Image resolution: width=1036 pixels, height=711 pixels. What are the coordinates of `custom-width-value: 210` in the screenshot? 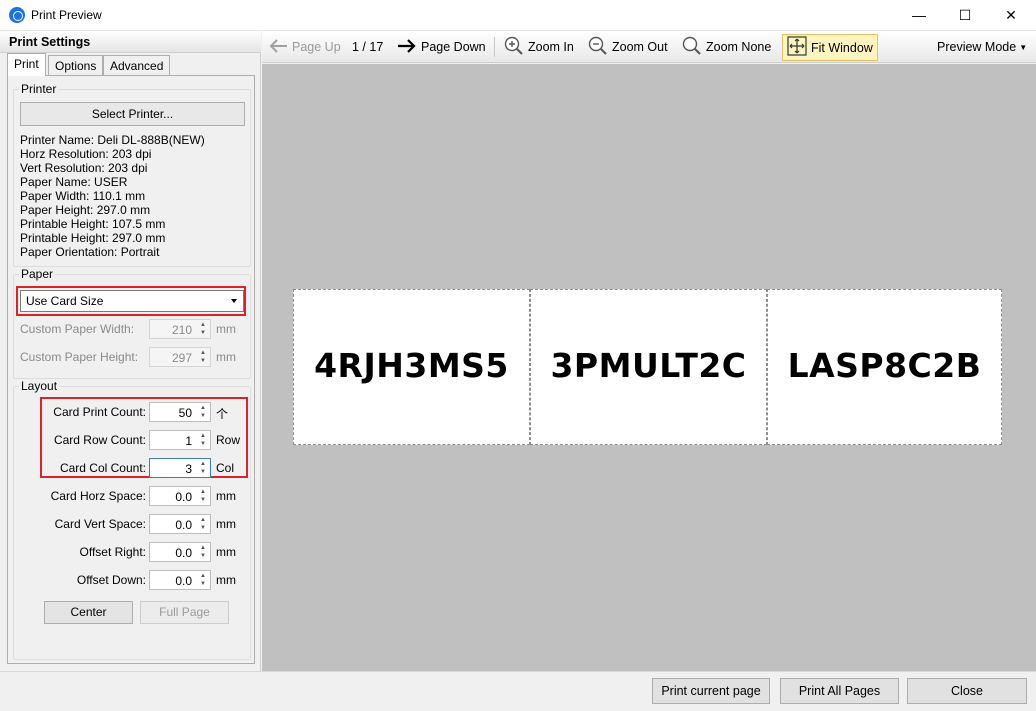 It's located at (181, 330).